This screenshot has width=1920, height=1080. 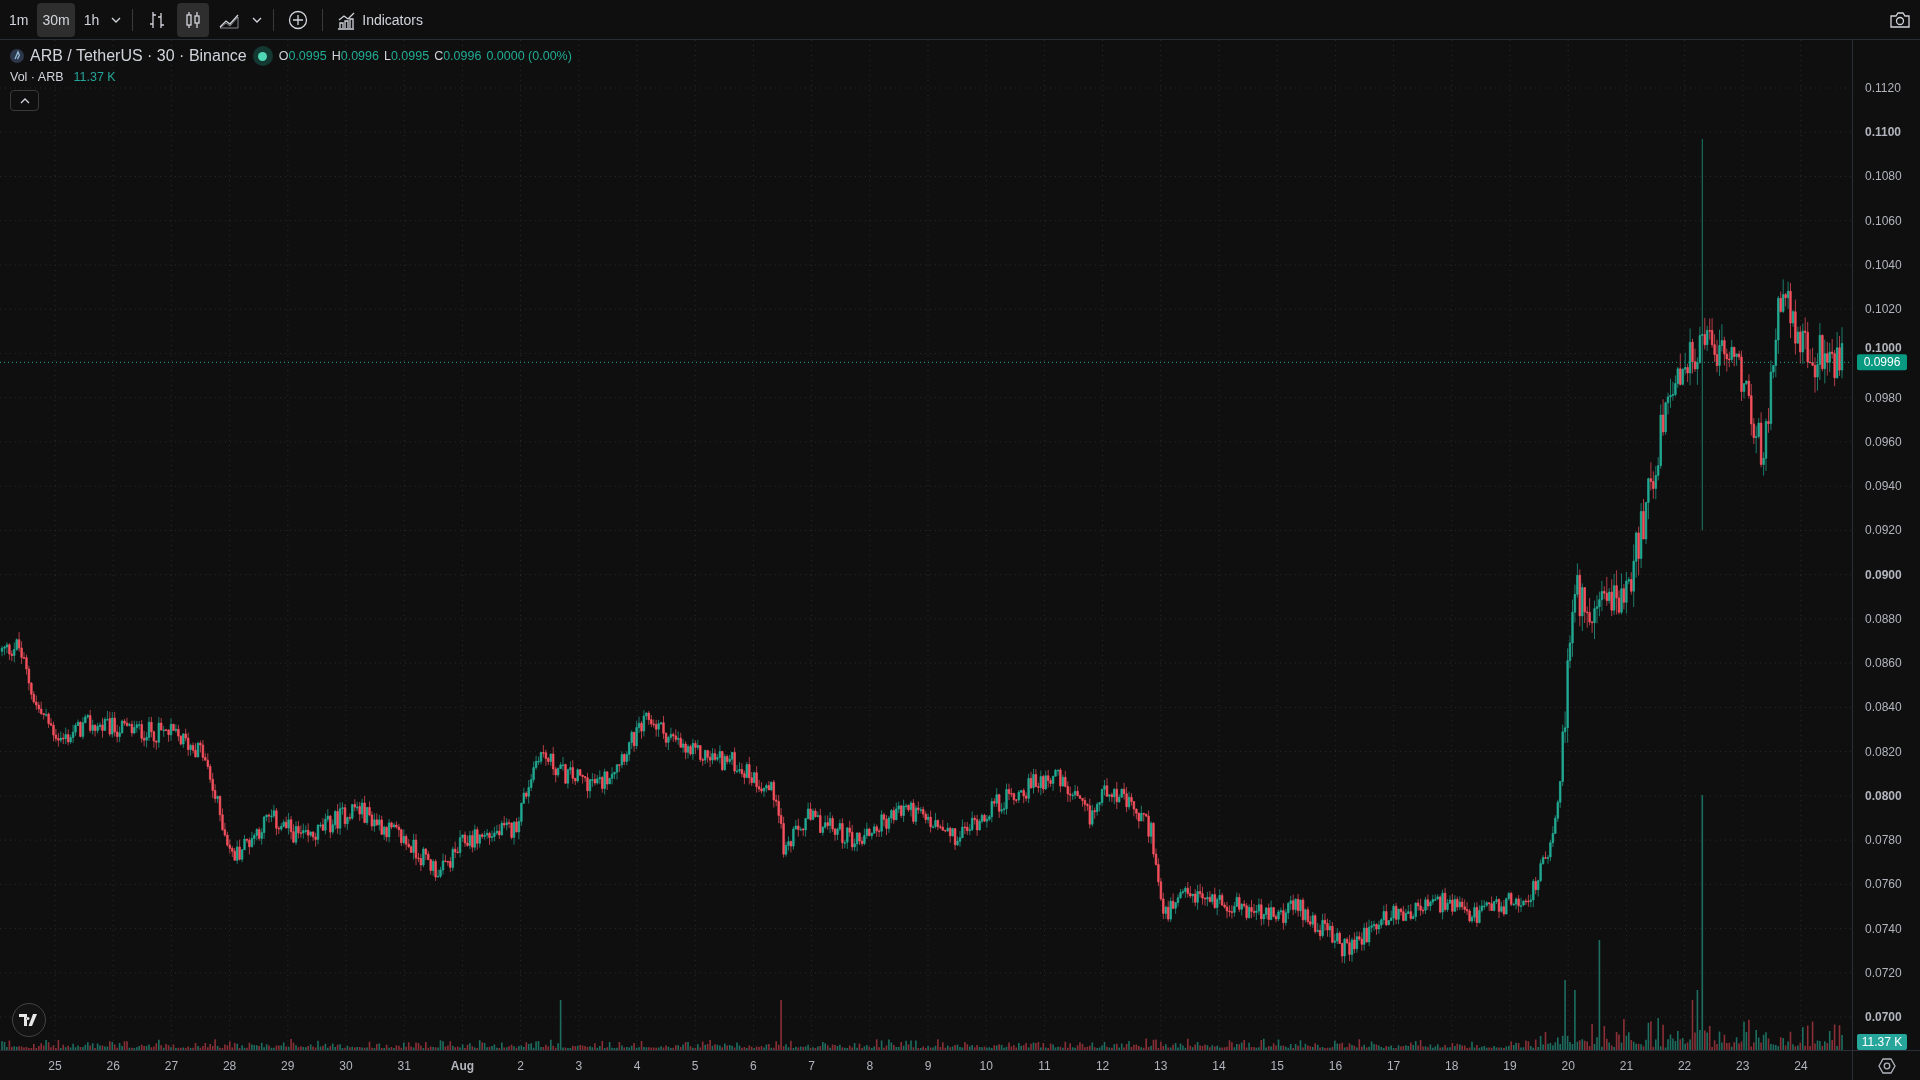 I want to click on camera-icon, so click(x=1900, y=19).